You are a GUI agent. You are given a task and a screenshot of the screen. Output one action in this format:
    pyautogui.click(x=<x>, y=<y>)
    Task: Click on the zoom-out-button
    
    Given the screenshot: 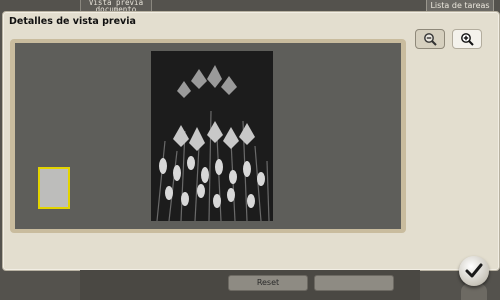 What is the action you would take?
    pyautogui.click(x=430, y=39)
    